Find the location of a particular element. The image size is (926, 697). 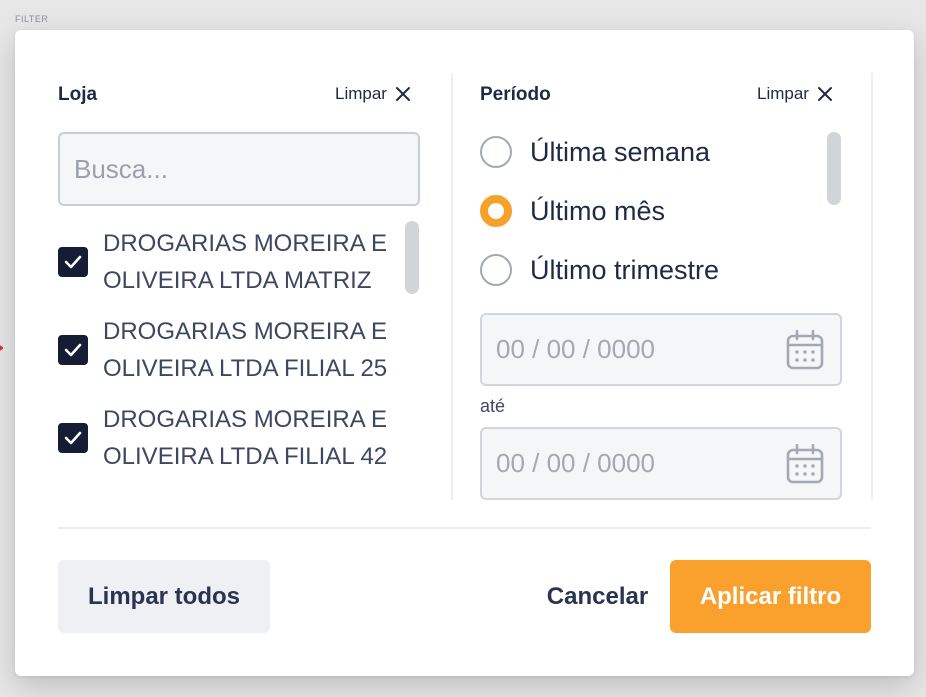

arrow-right-icon is located at coordinates (2, 348).